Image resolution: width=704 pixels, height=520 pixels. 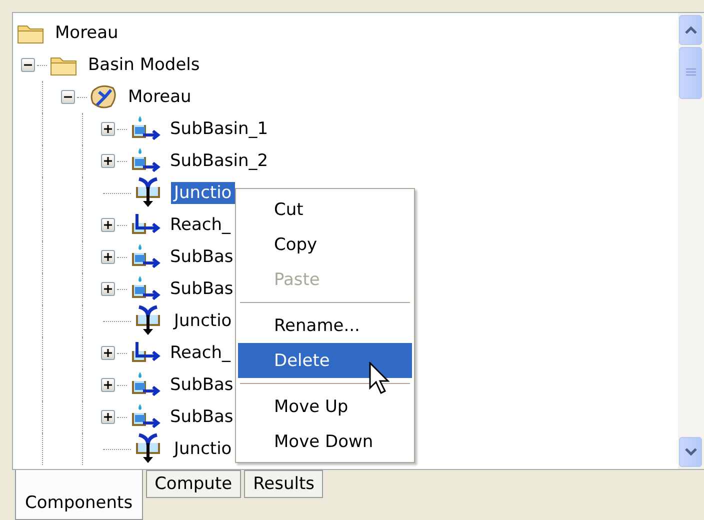 I want to click on grip-icon, so click(x=691, y=73).